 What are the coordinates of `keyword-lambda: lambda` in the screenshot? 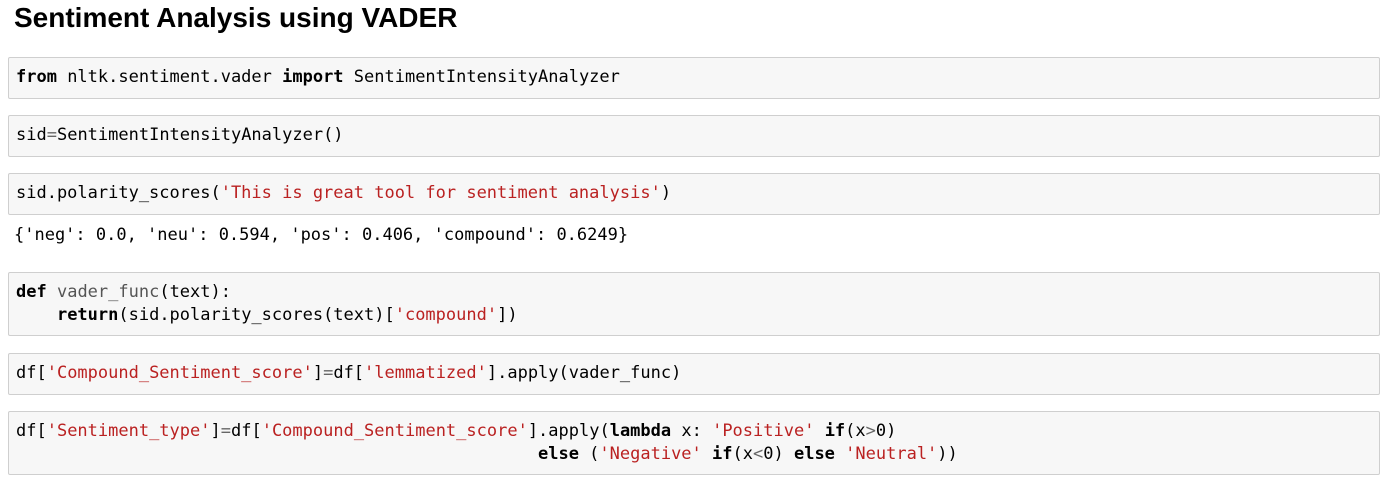 It's located at (640, 431).